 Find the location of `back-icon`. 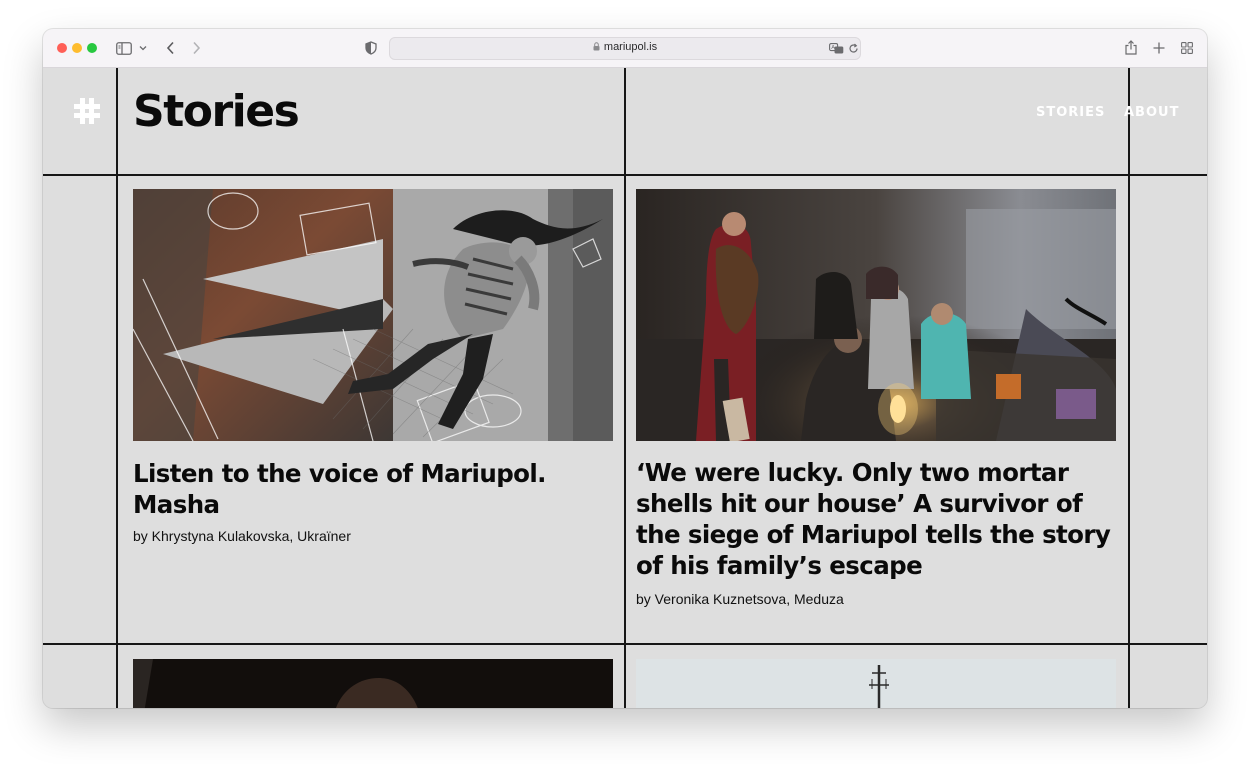

back-icon is located at coordinates (170, 48).